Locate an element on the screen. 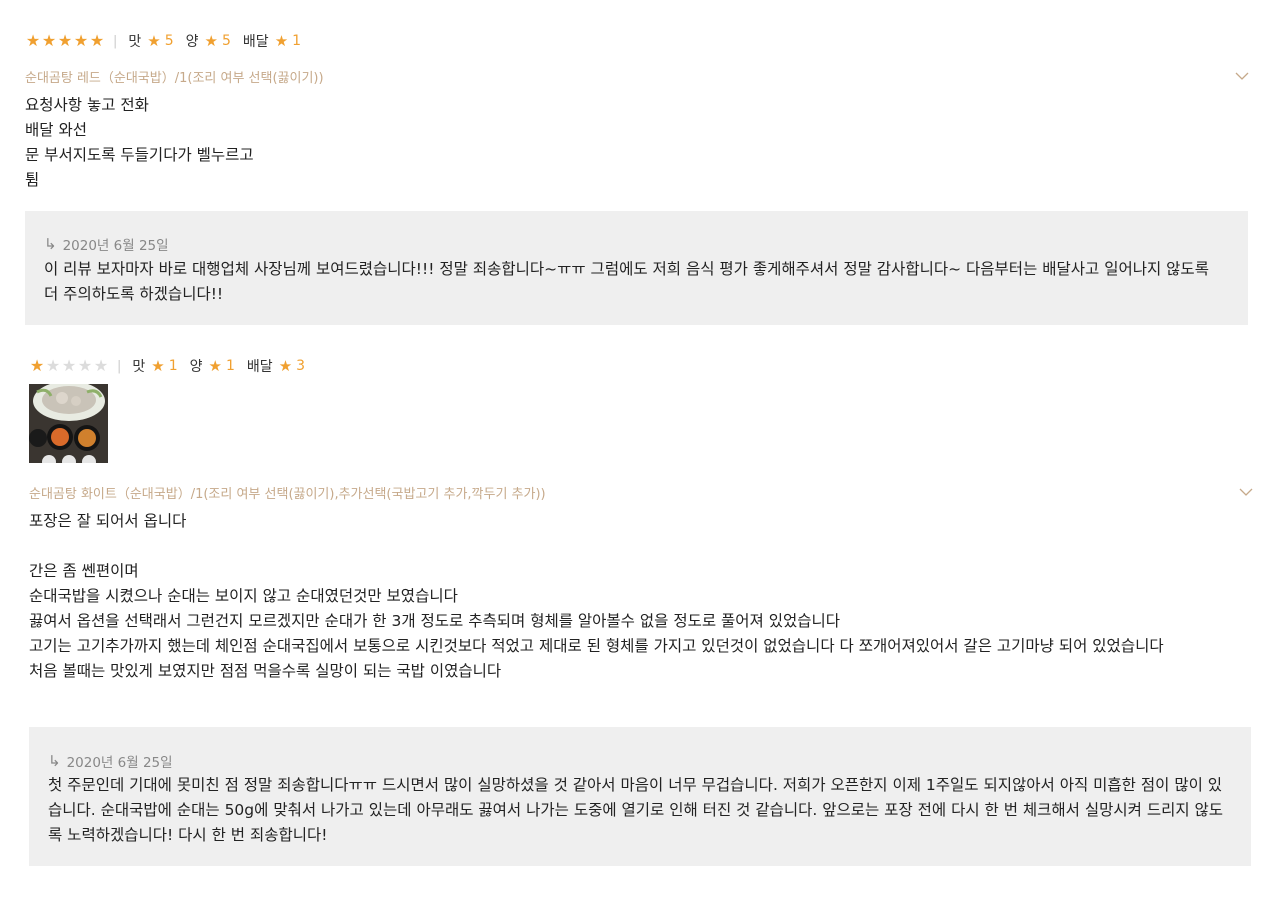 The height and width of the screenshot is (897, 1280). review-photo is located at coordinates (68, 423).